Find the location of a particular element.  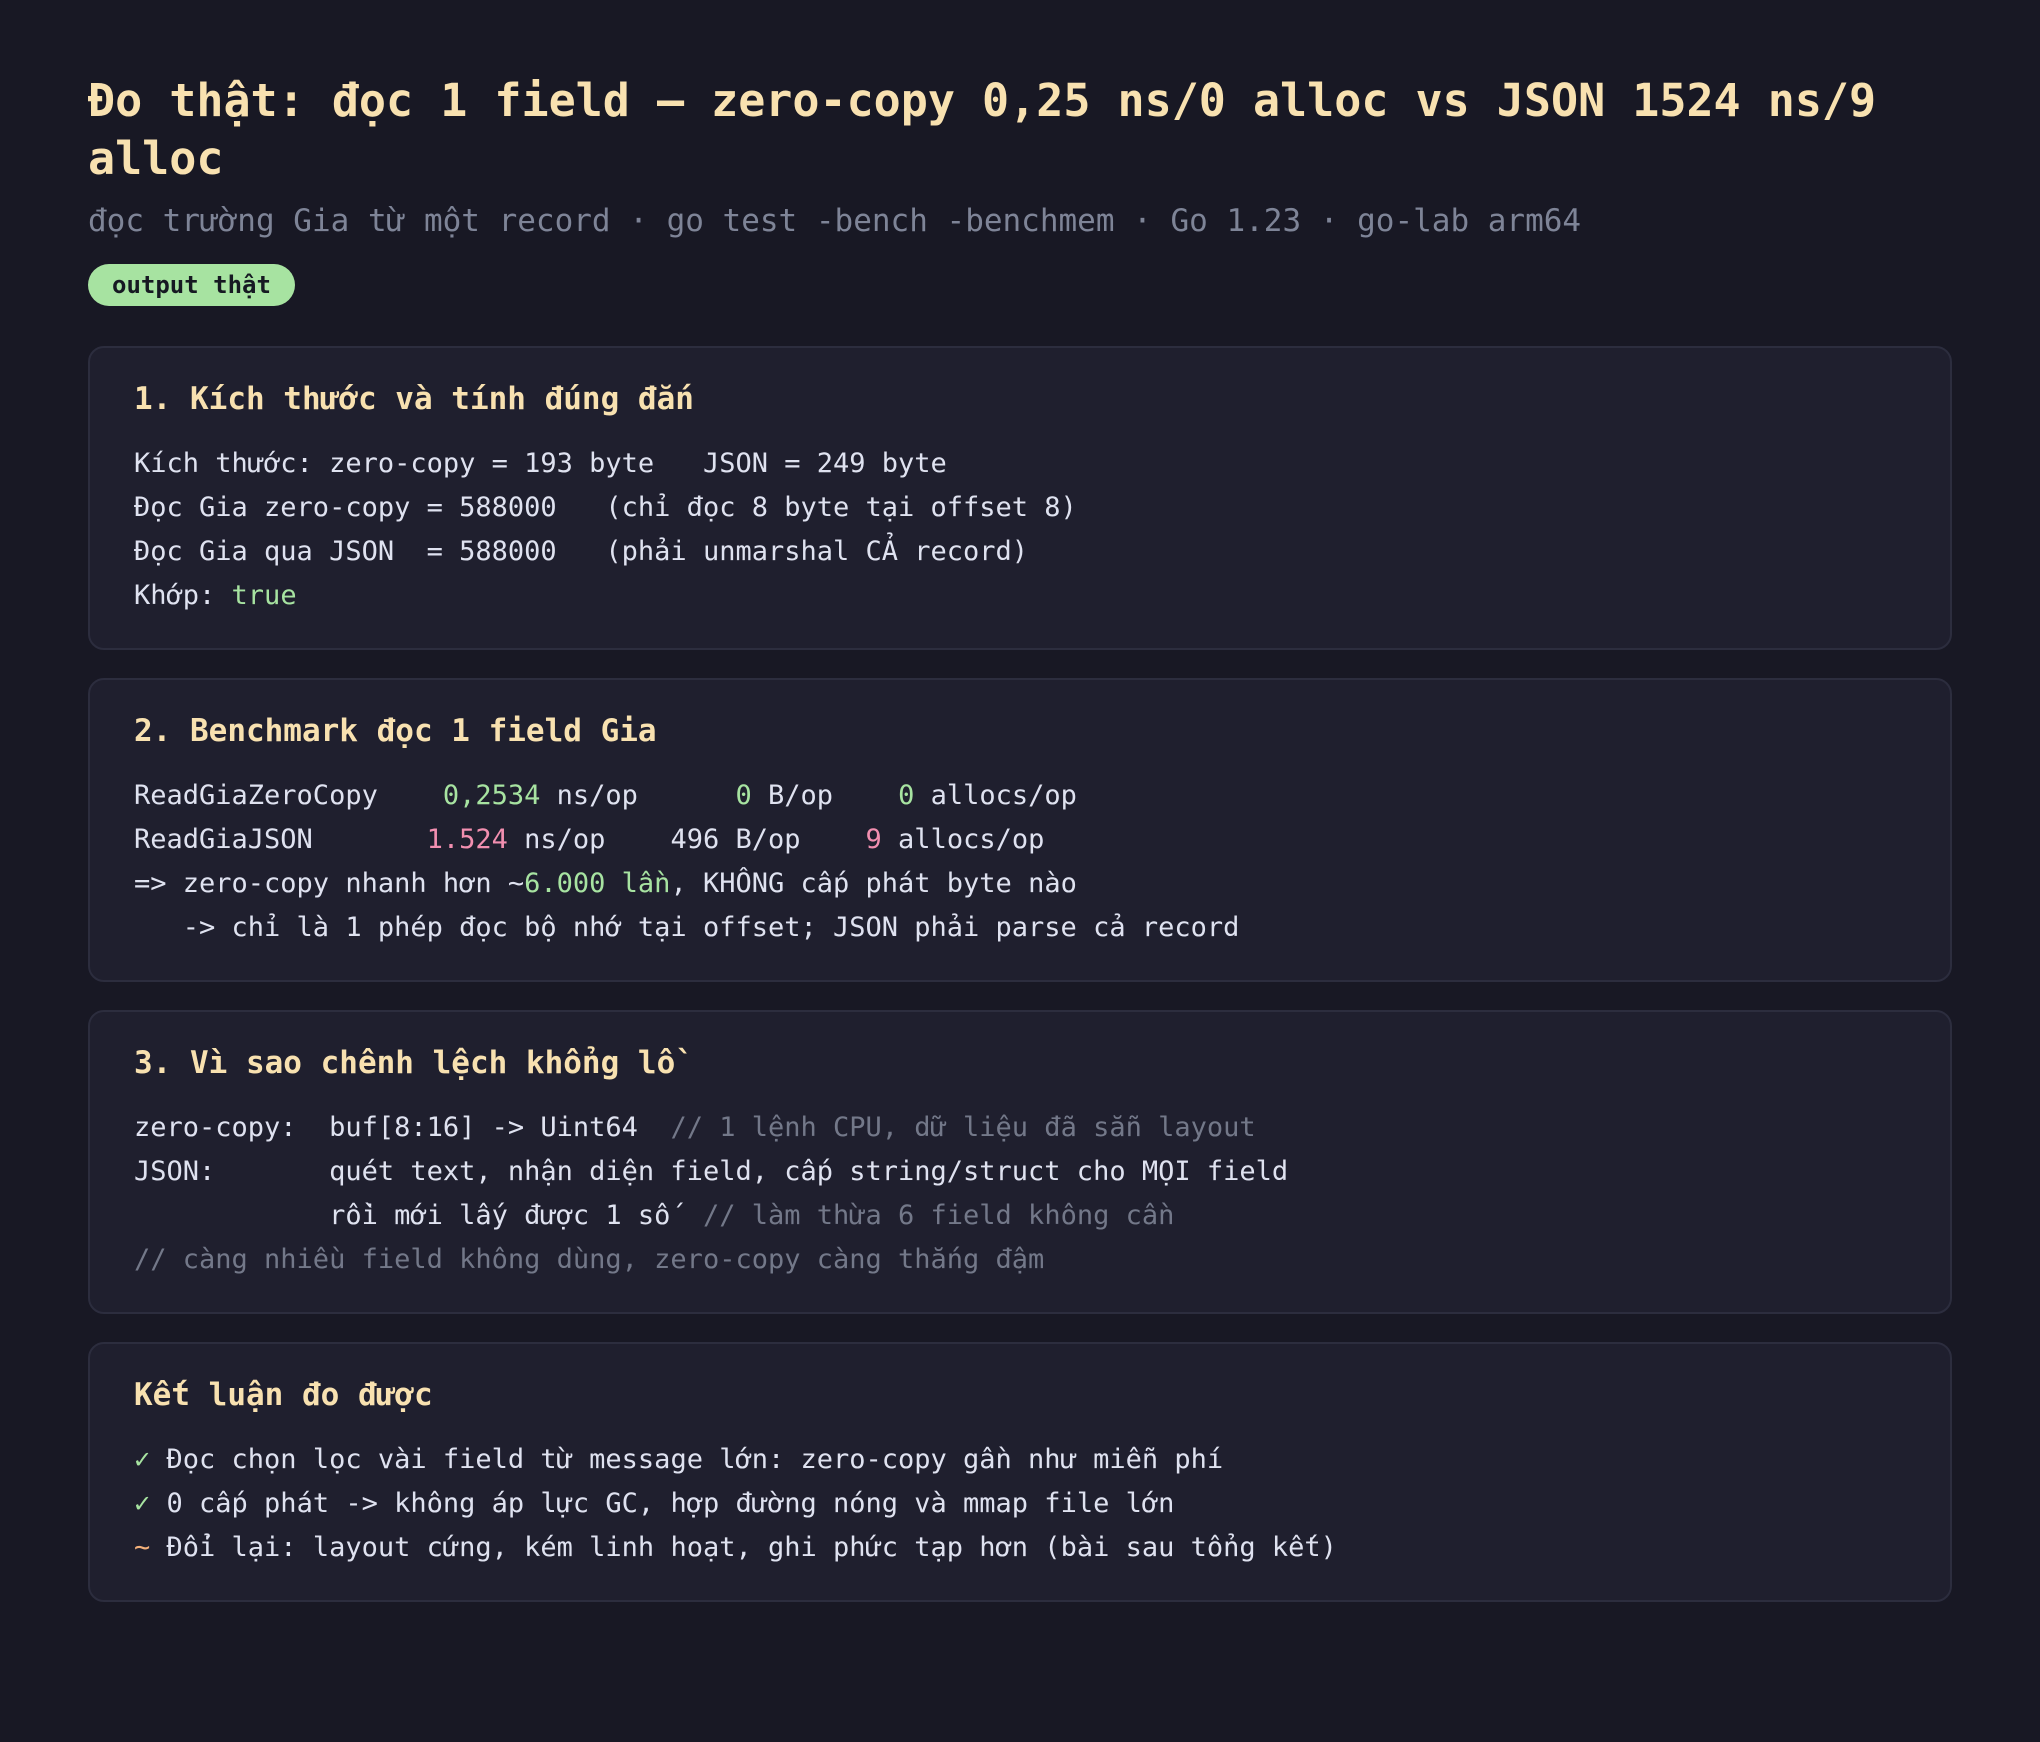

code-text: rồi mới lấy được 1 số is located at coordinates (418, 1215).